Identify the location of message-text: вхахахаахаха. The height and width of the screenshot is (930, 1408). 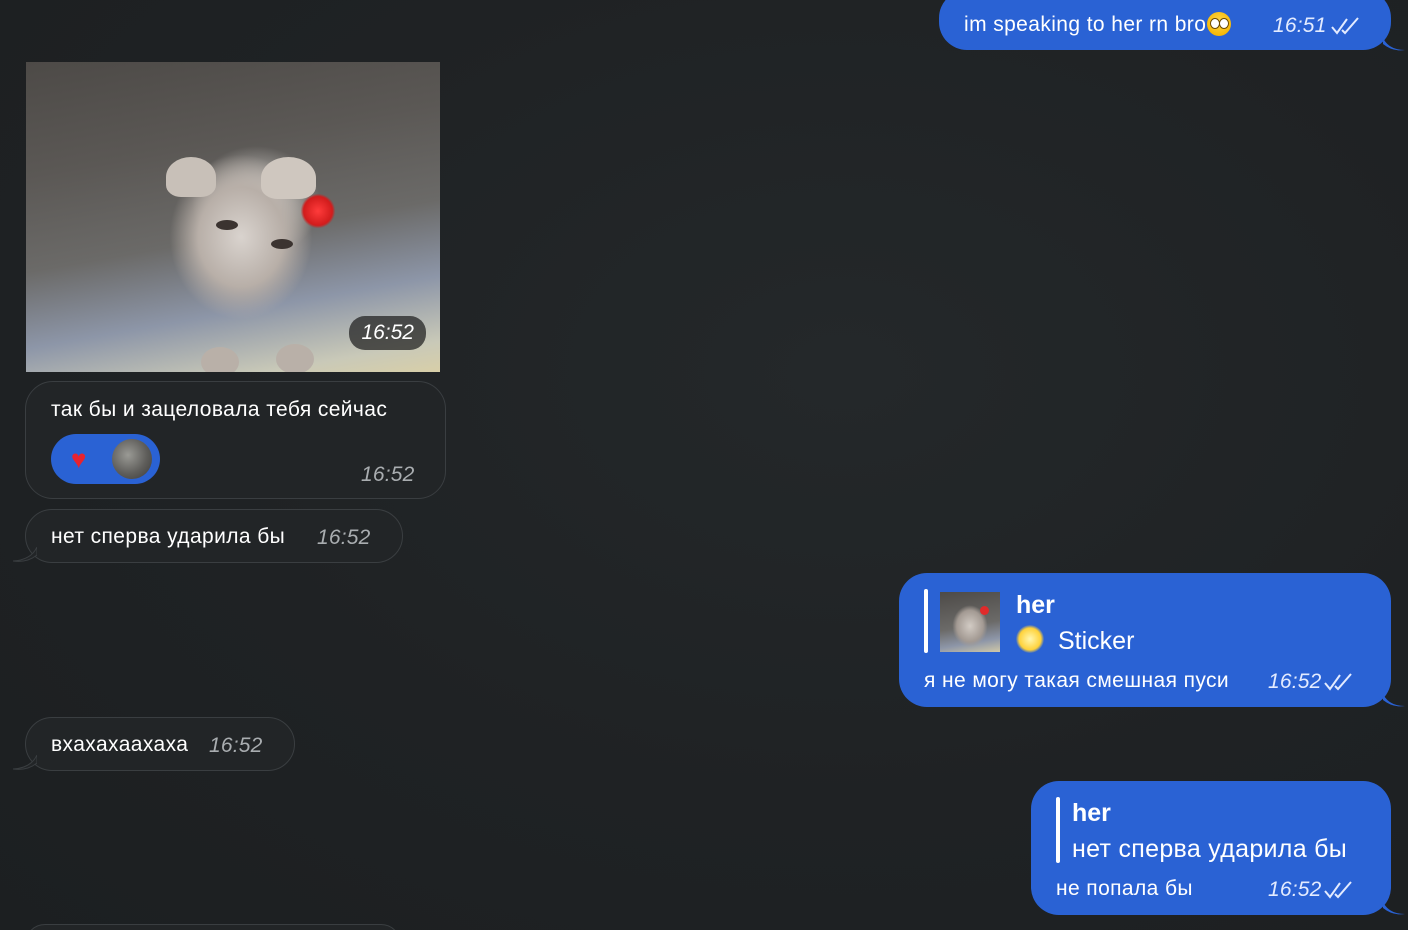
(120, 744).